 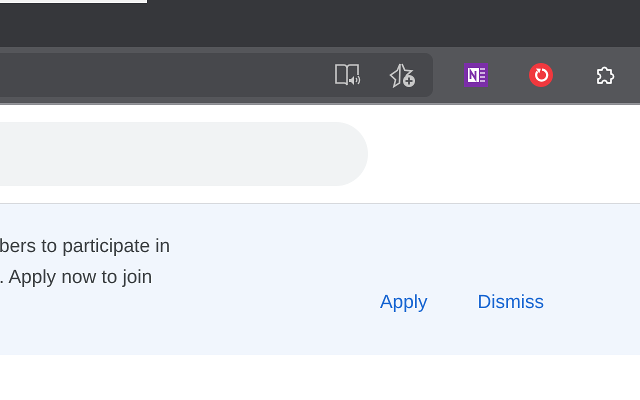 I want to click on favorite-add-icon, so click(x=403, y=75).